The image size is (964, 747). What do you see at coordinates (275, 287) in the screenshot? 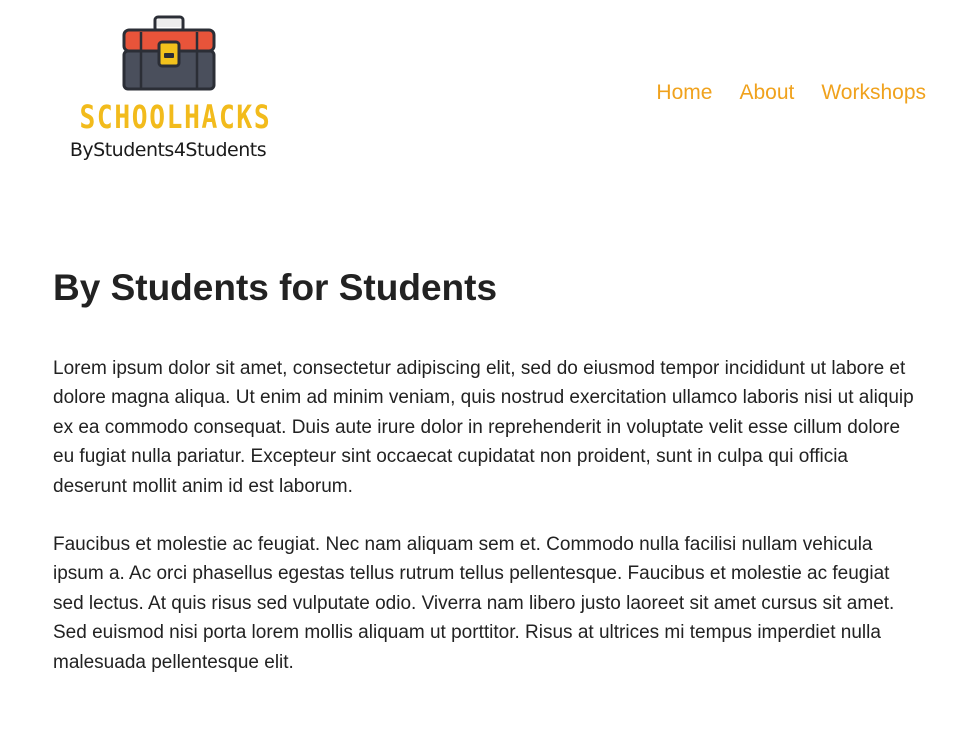
I see `page-title: By Students for Students` at bounding box center [275, 287].